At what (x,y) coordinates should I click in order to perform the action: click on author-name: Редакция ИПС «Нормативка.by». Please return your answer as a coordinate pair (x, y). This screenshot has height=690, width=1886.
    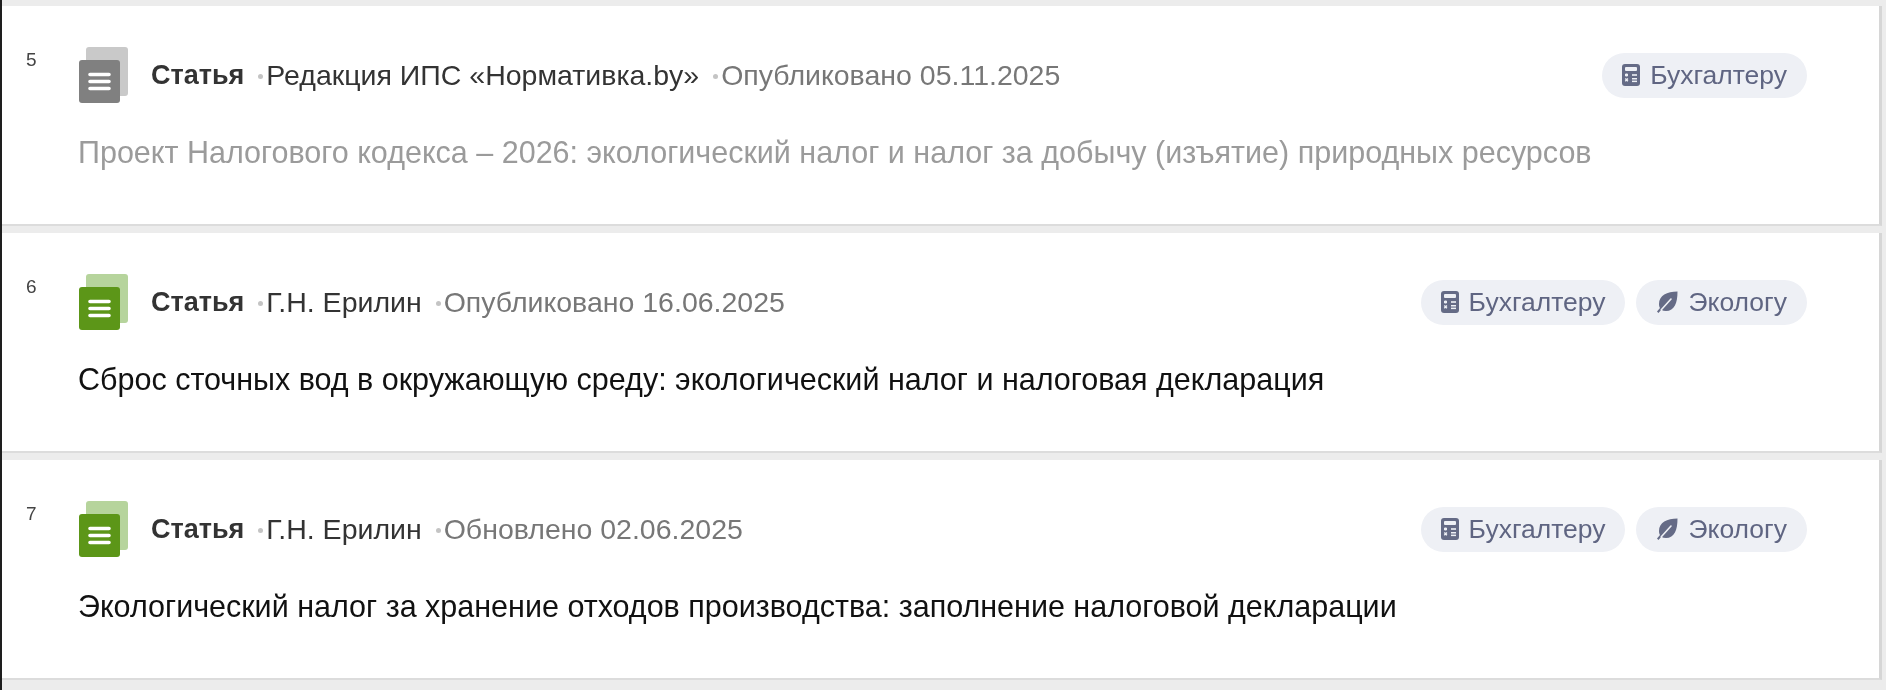
    Looking at the image, I should click on (483, 75).